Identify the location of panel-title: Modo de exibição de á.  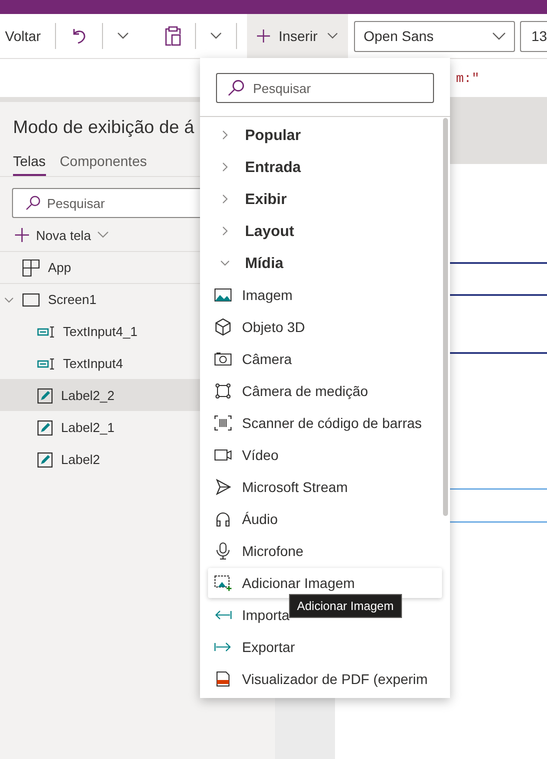
(103, 128).